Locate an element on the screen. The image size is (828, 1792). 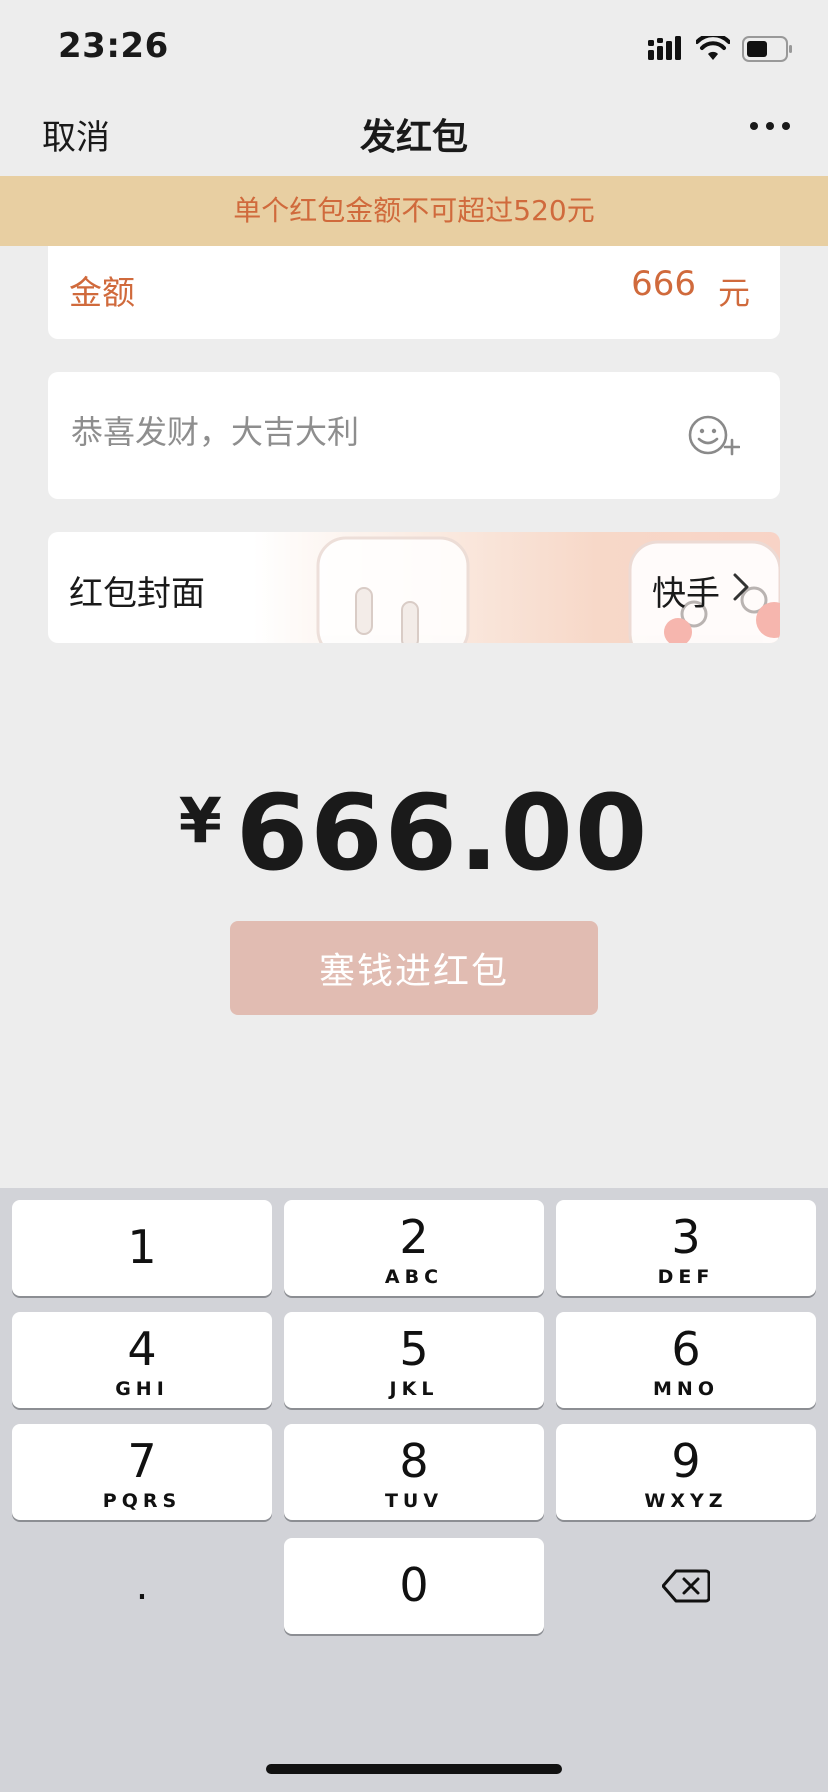
key-letters: JKL is located at coordinates (414, 1389).